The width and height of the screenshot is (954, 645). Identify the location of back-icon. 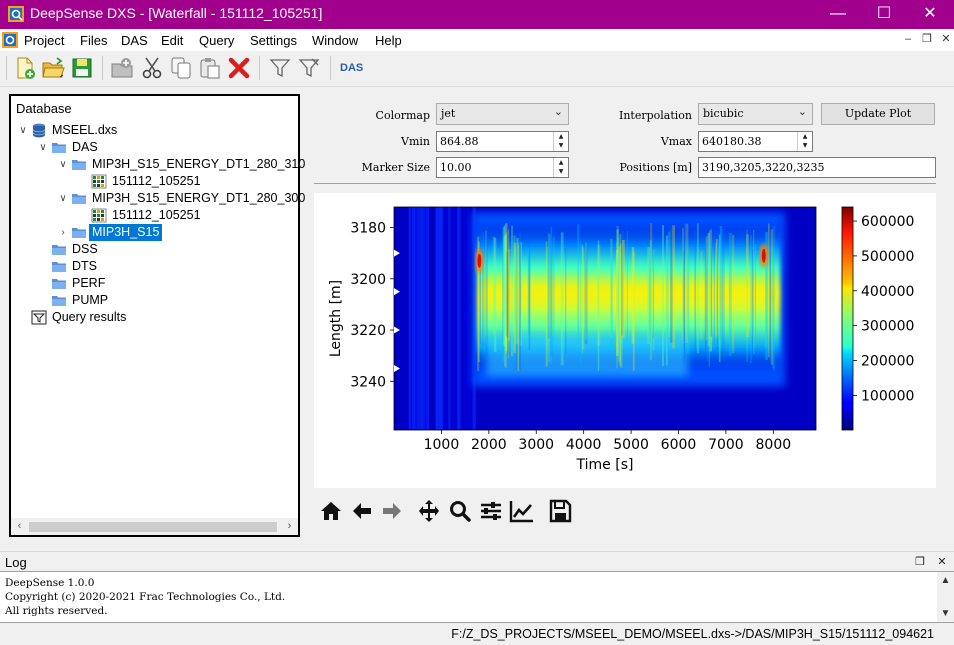
(362, 511).